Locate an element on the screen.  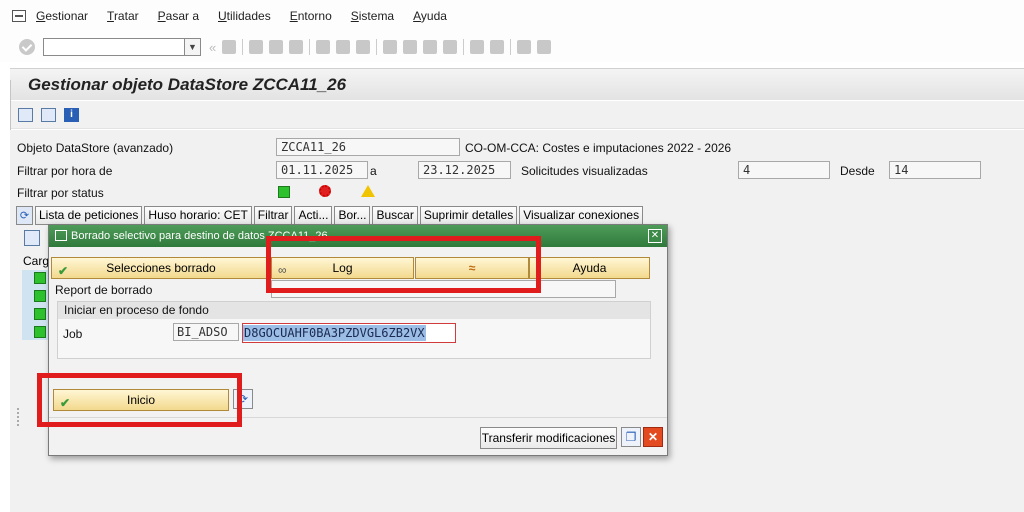
help-icon is located at coordinates (524, 47).